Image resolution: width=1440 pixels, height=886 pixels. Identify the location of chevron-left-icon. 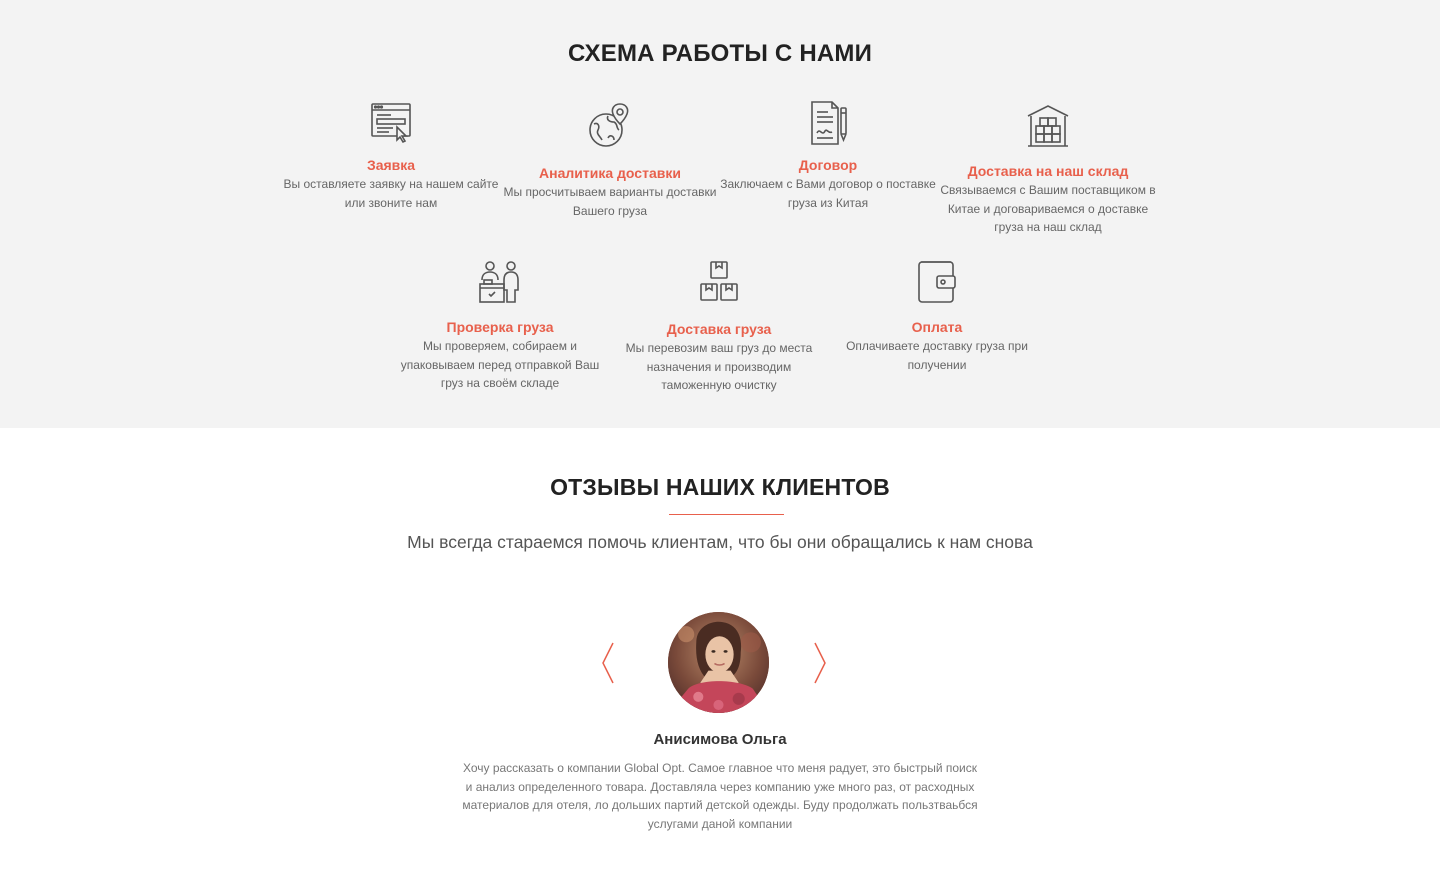
(609, 666).